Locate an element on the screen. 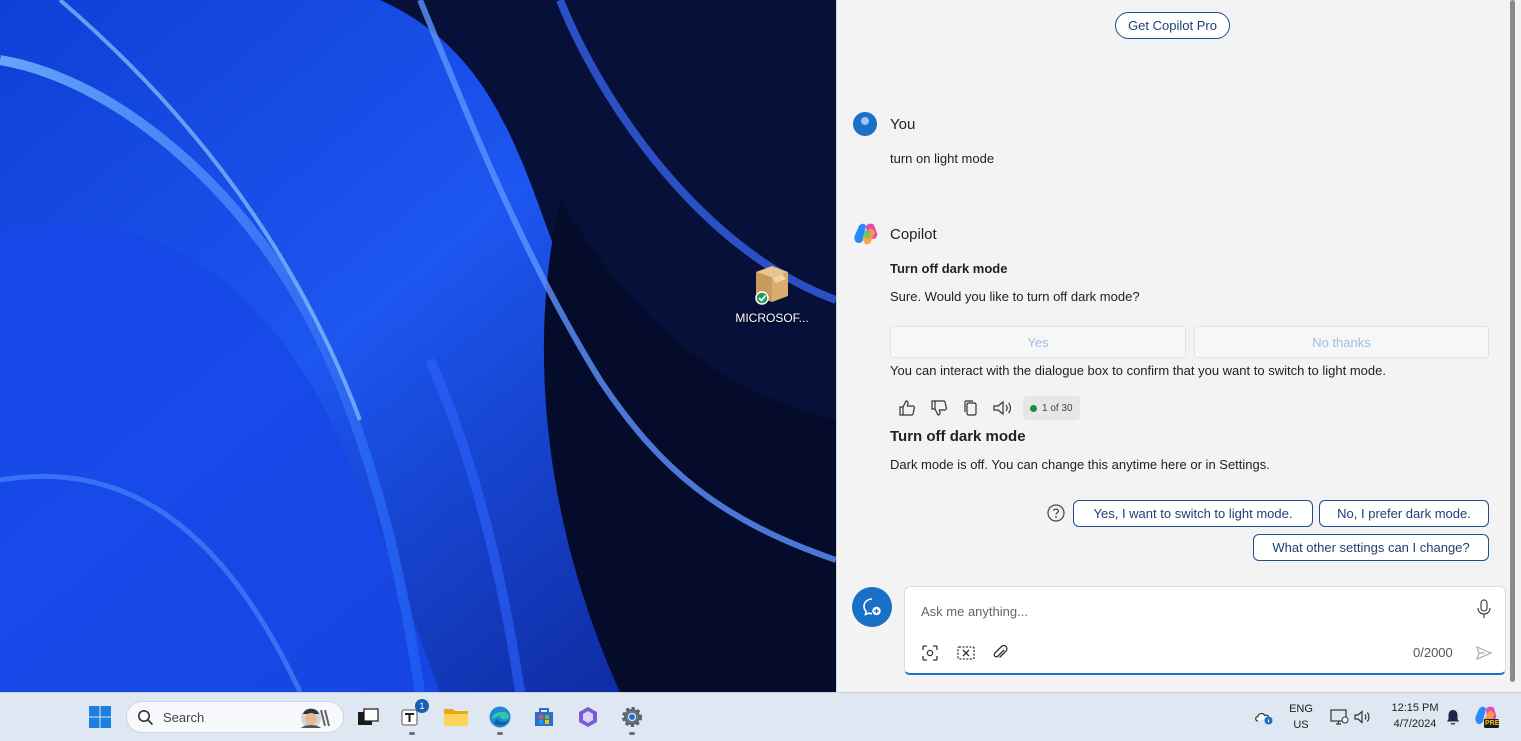  taskbar: Search ENG US 12:15 PM 4/7/2024 PRE is located at coordinates (760, 716).